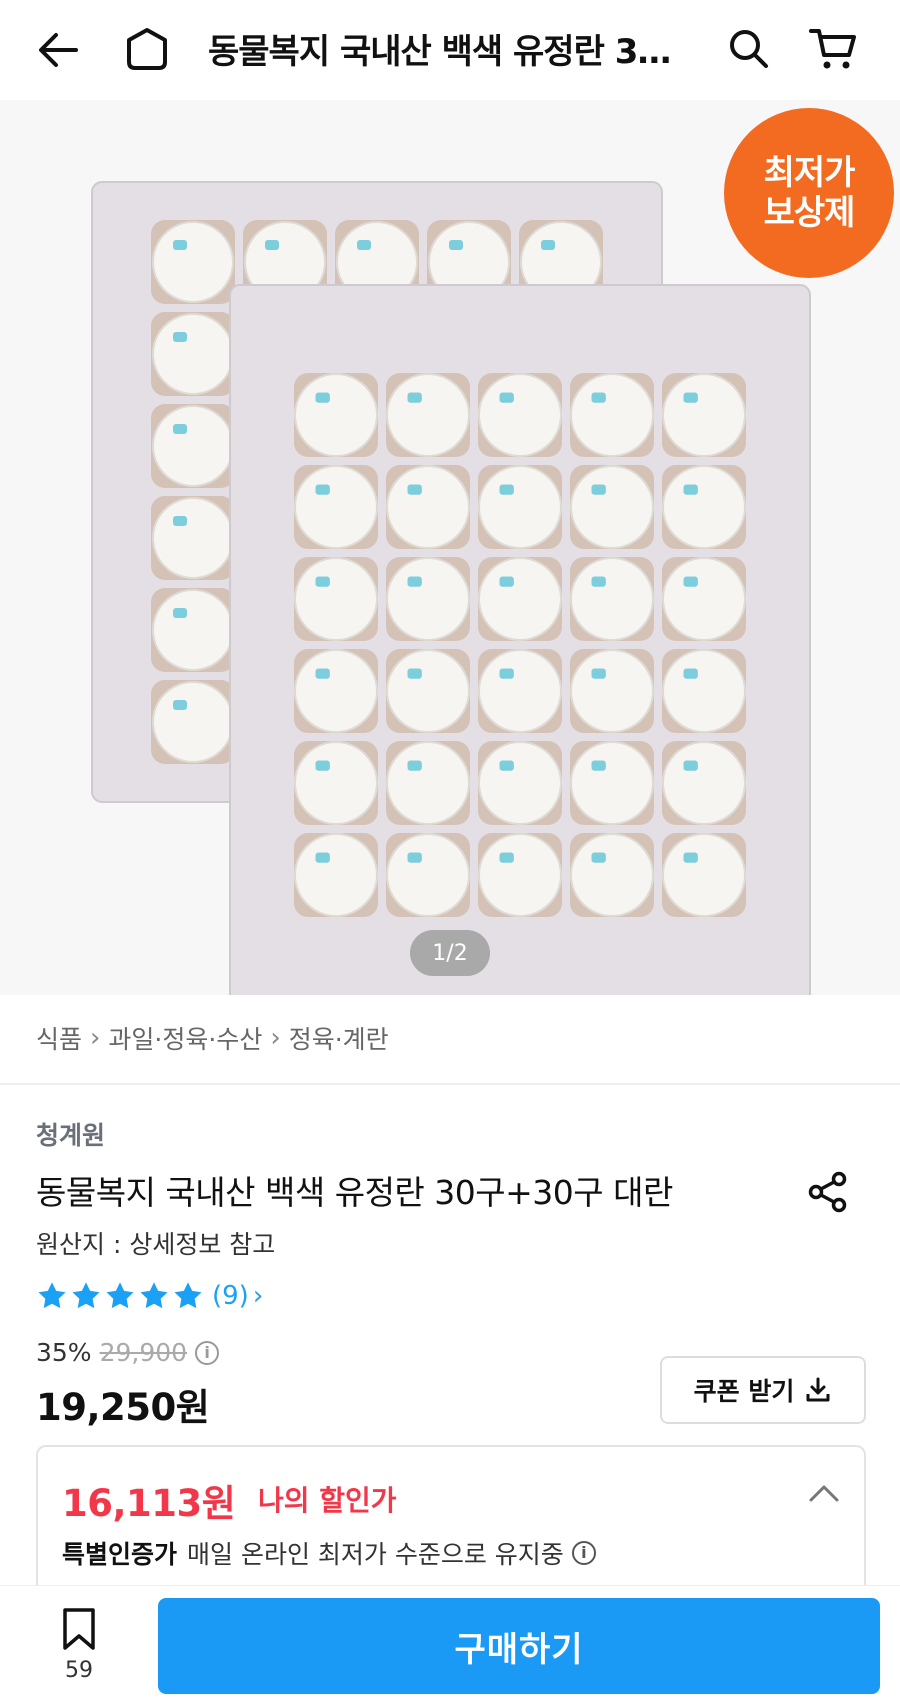 Image resolution: width=900 pixels, height=1708 pixels. Describe the element at coordinates (70, 1134) in the screenshot. I see `brand-name: 청계원` at that location.